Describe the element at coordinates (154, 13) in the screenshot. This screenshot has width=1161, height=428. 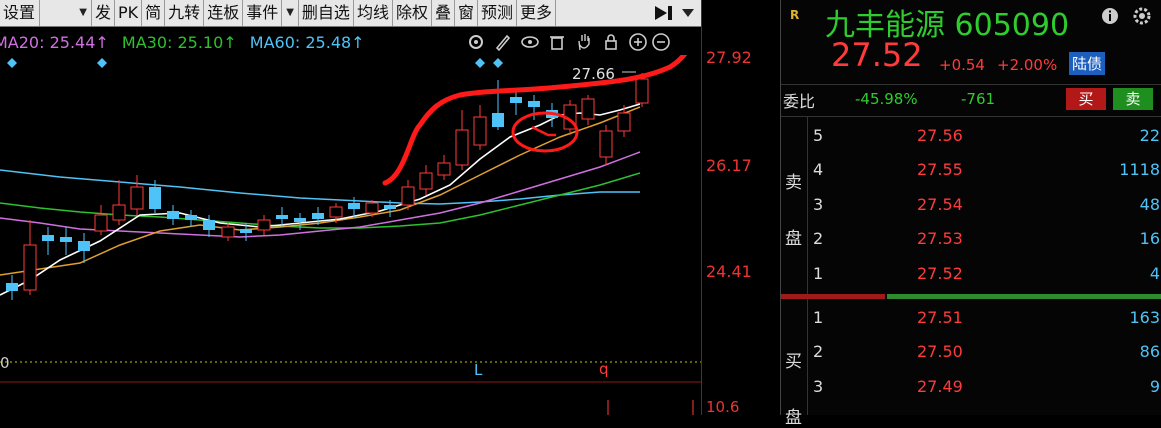
I see `simple-button: 简` at that location.